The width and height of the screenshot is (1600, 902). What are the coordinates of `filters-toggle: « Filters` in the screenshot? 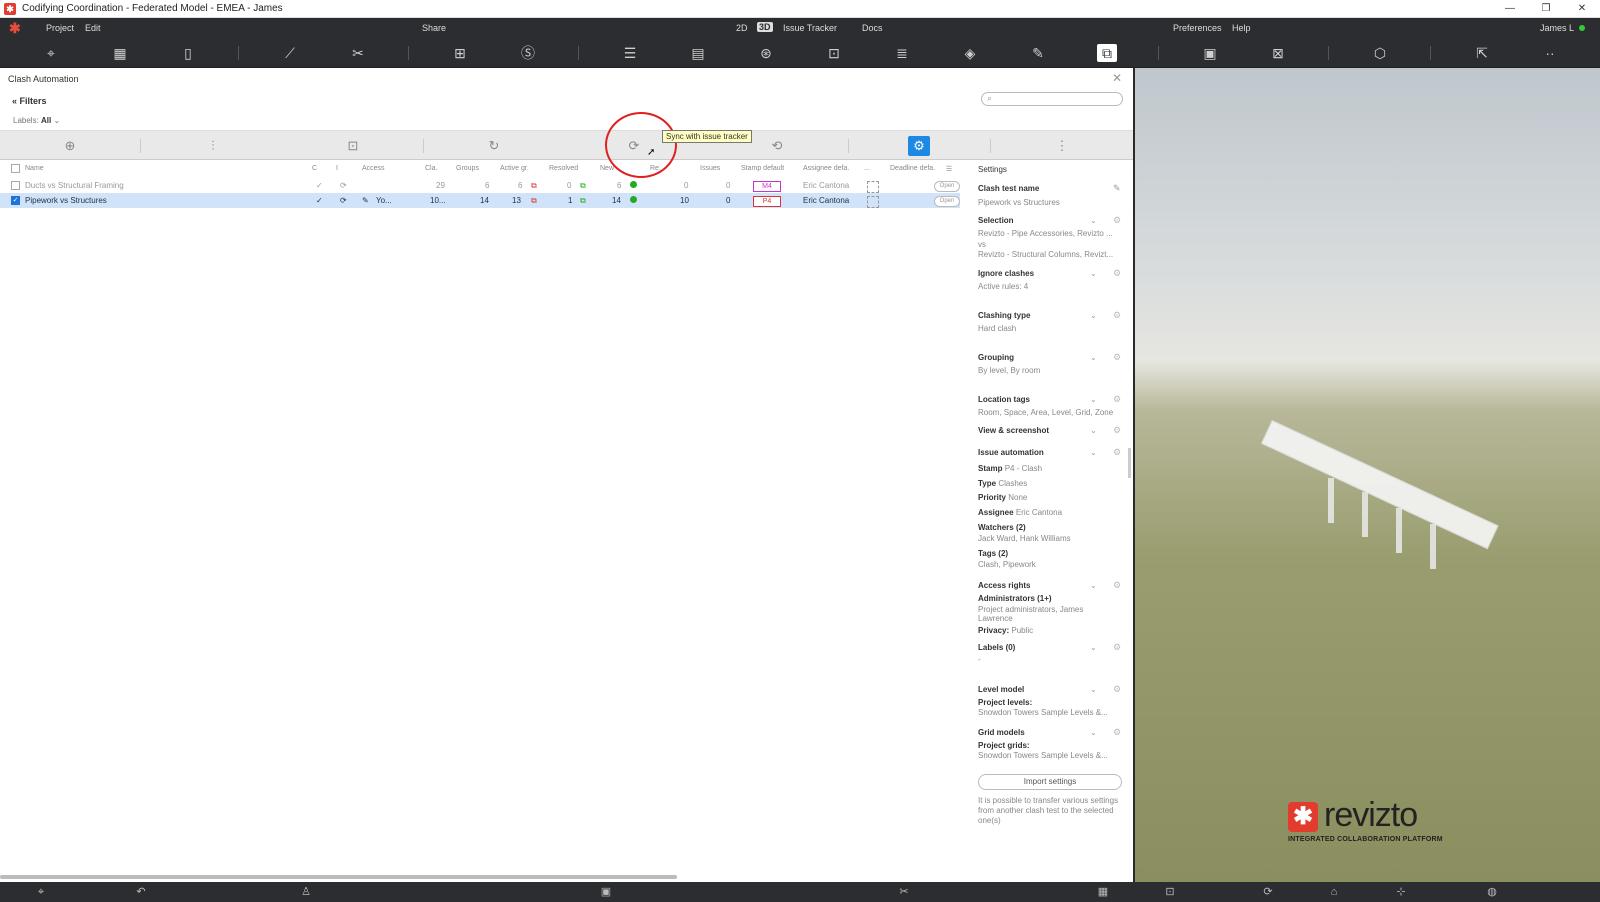 It's located at (29, 101).